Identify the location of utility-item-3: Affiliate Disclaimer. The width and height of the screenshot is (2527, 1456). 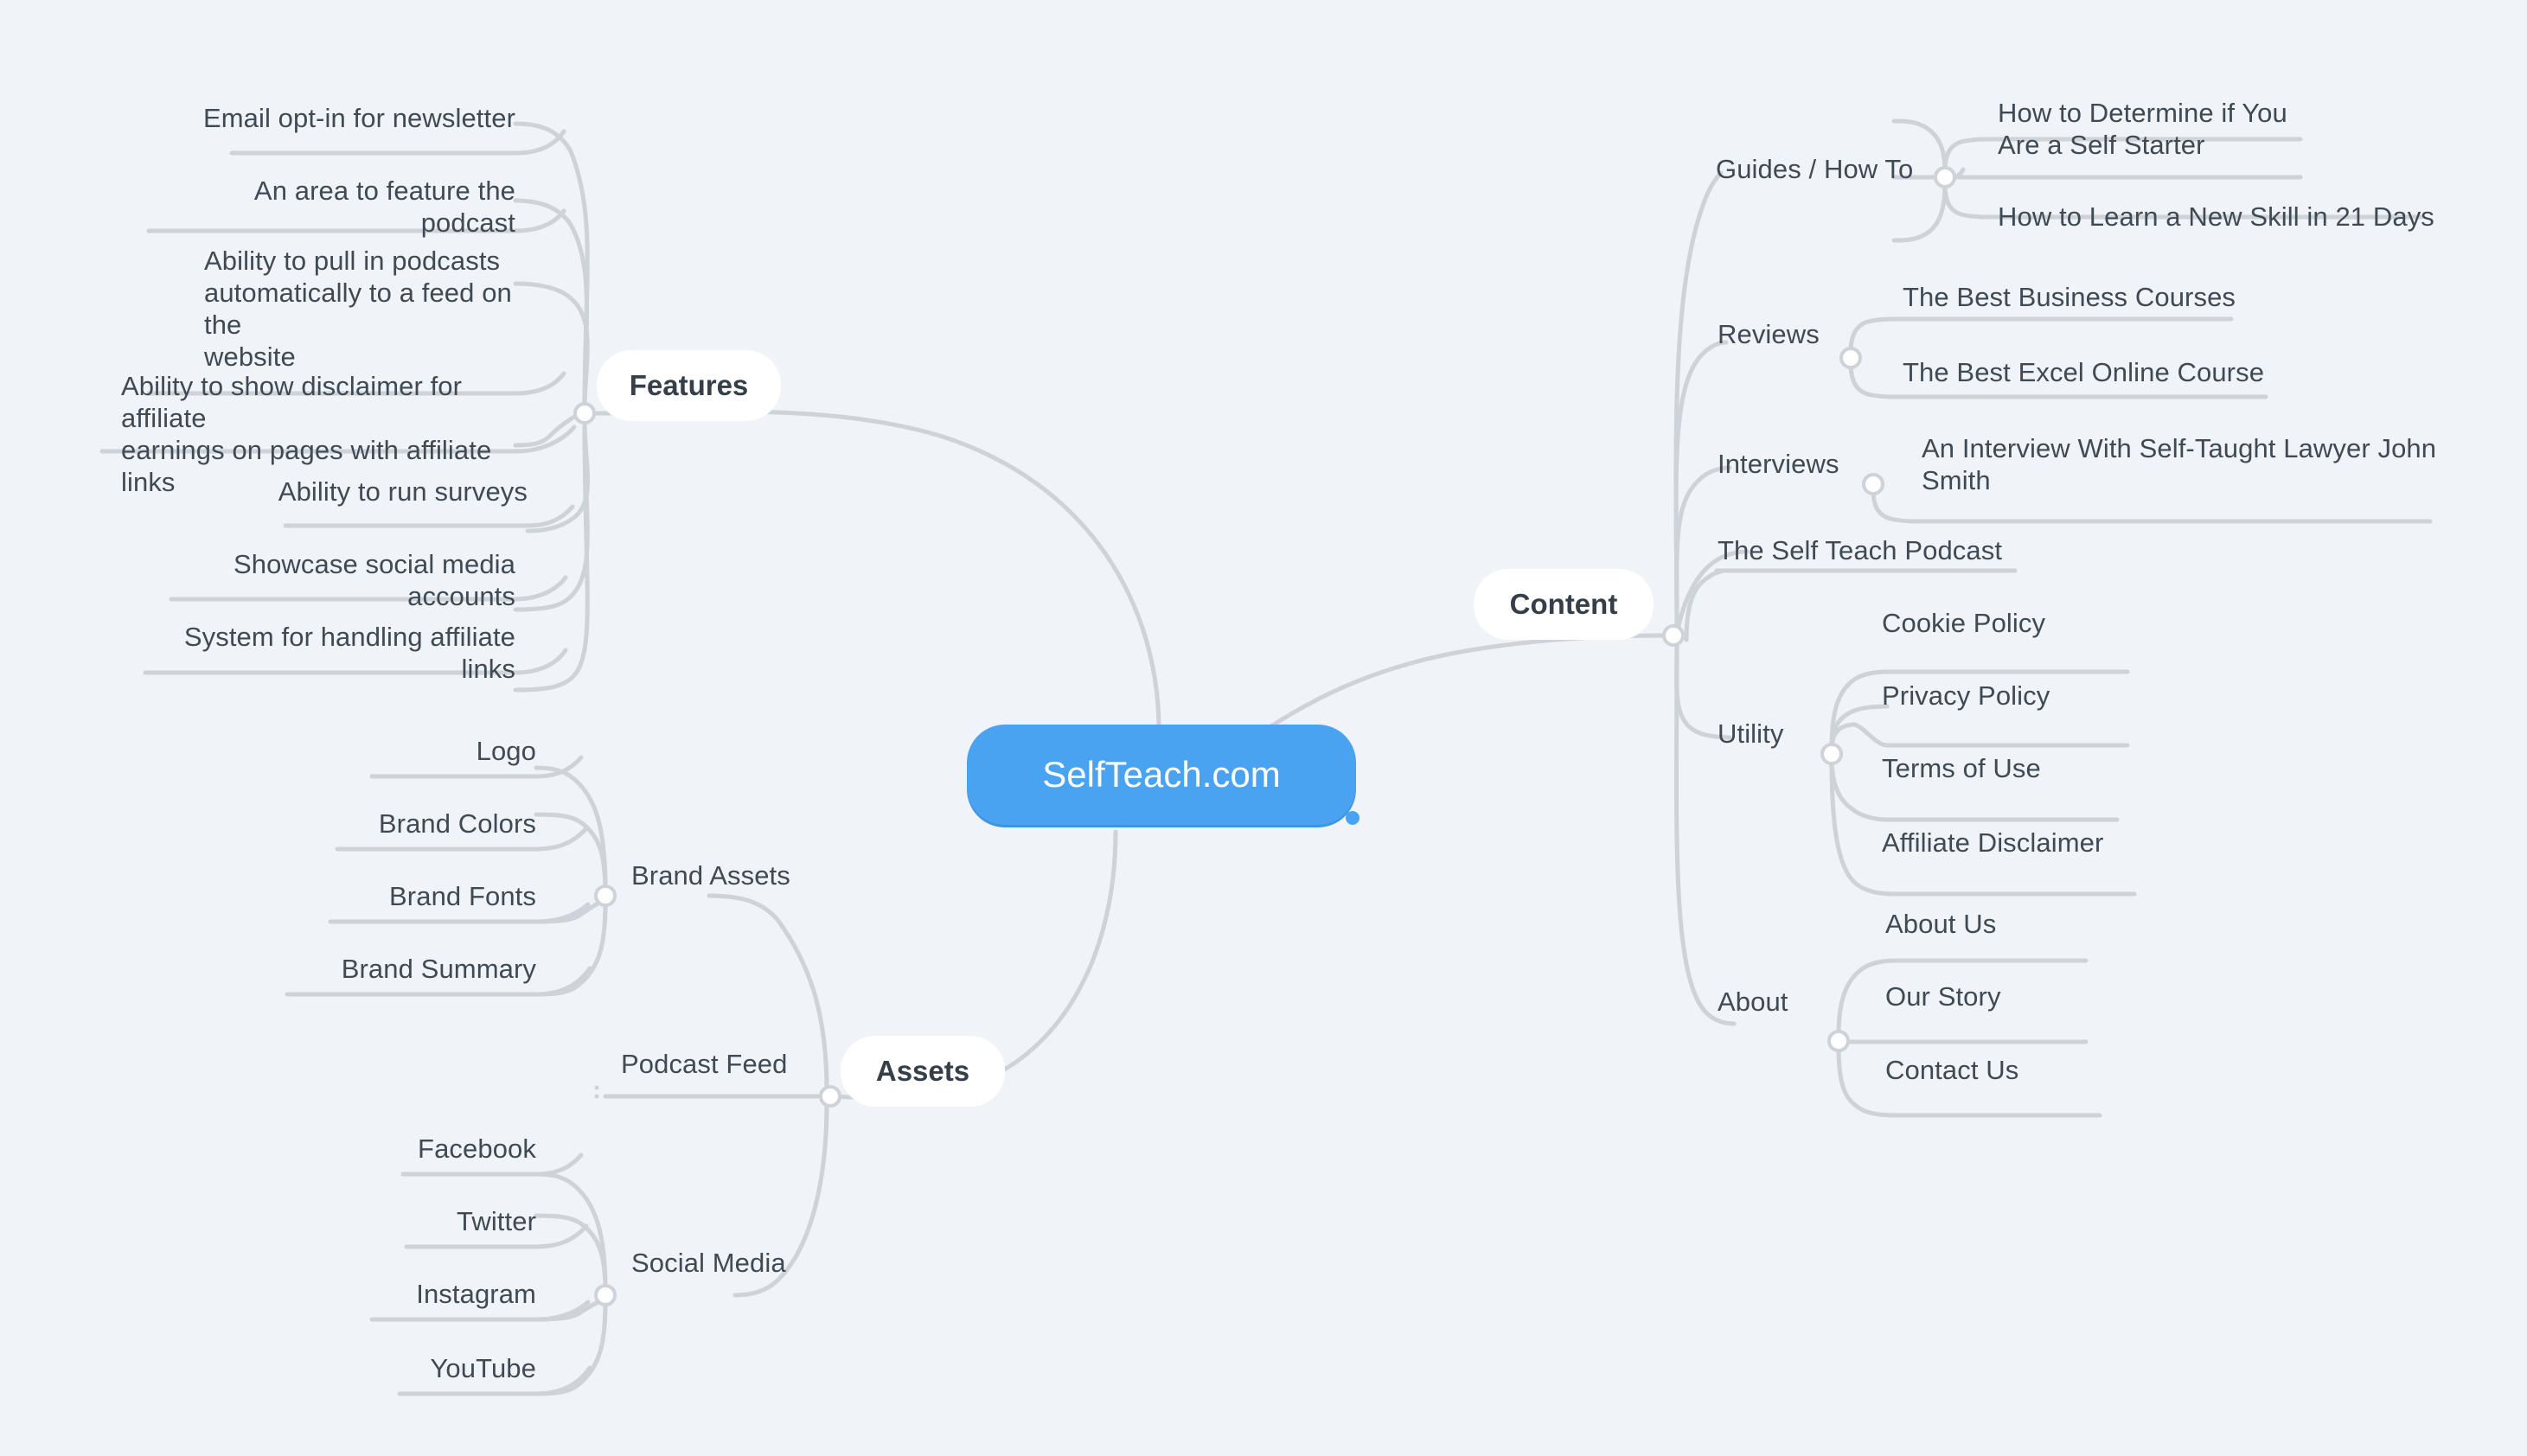
(2064, 843).